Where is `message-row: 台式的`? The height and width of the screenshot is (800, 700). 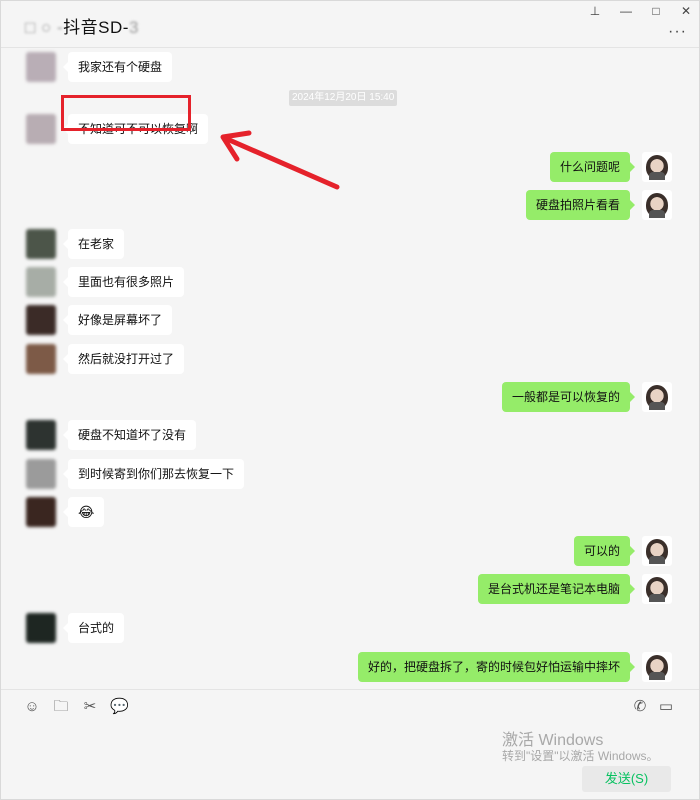 message-row: 台式的 is located at coordinates (350, 628).